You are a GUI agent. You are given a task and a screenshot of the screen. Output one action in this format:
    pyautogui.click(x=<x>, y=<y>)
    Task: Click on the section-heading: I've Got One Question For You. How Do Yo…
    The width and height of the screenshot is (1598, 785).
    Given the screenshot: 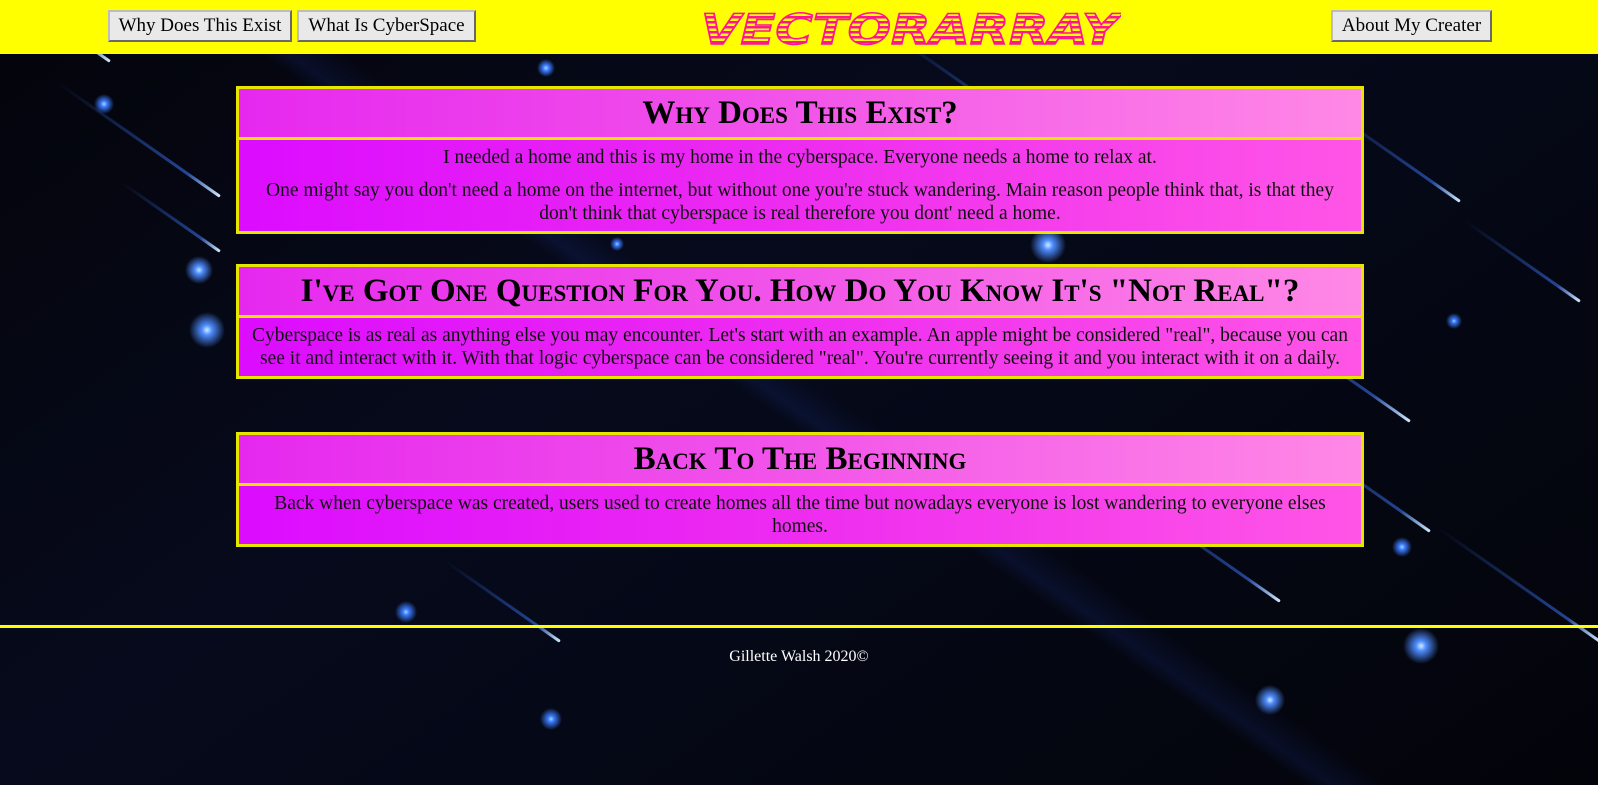 What is the action you would take?
    pyautogui.click(x=800, y=292)
    